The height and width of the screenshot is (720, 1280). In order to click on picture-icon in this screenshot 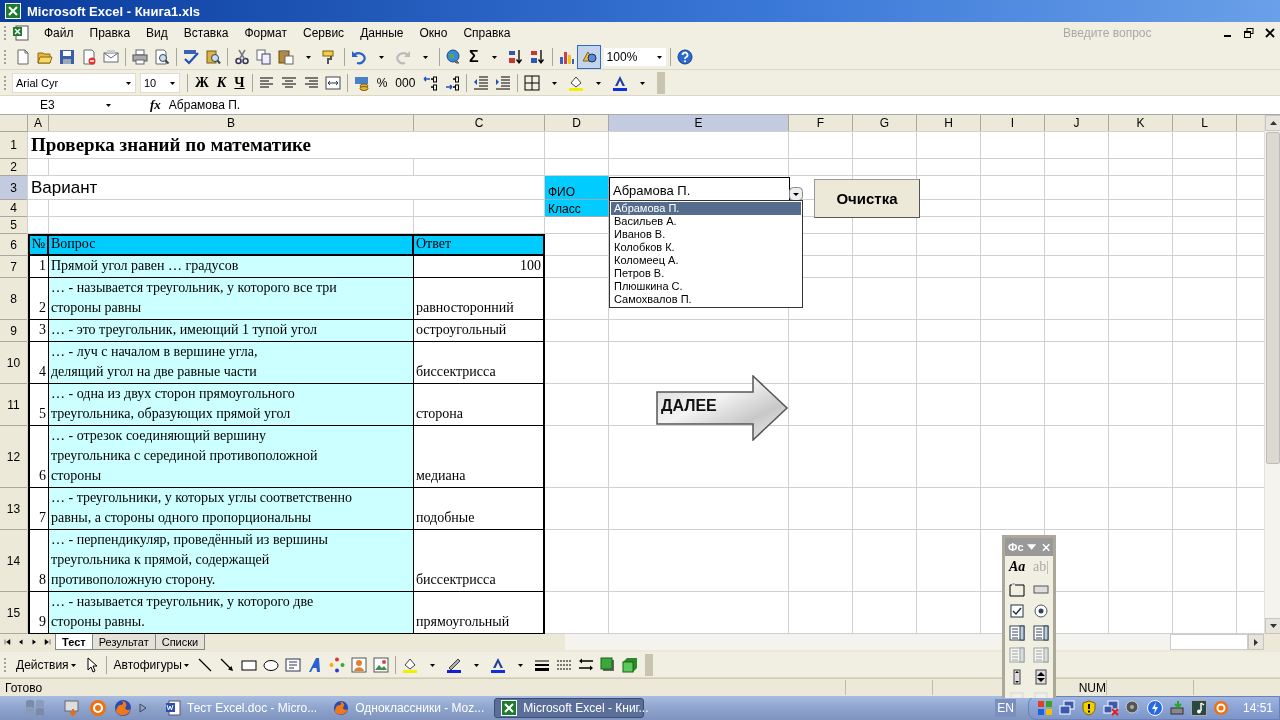, I will do `click(380, 664)`.